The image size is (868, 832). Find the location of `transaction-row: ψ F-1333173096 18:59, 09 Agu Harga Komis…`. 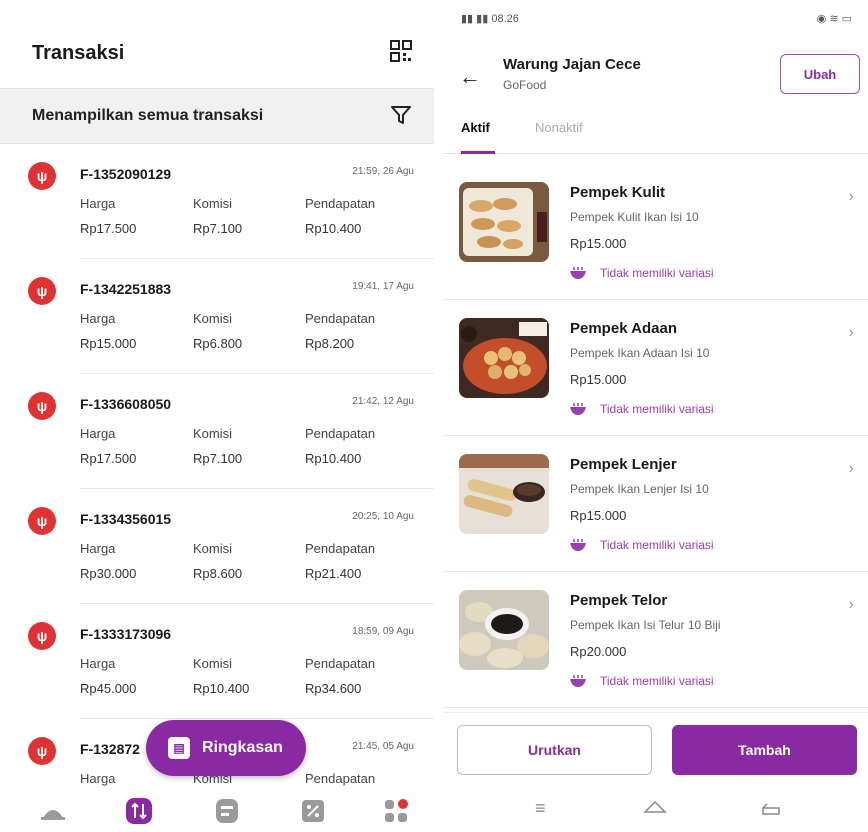

transaction-row: ψ F-1333173096 18:59, 09 Agu Harga Komis… is located at coordinates (217, 661).